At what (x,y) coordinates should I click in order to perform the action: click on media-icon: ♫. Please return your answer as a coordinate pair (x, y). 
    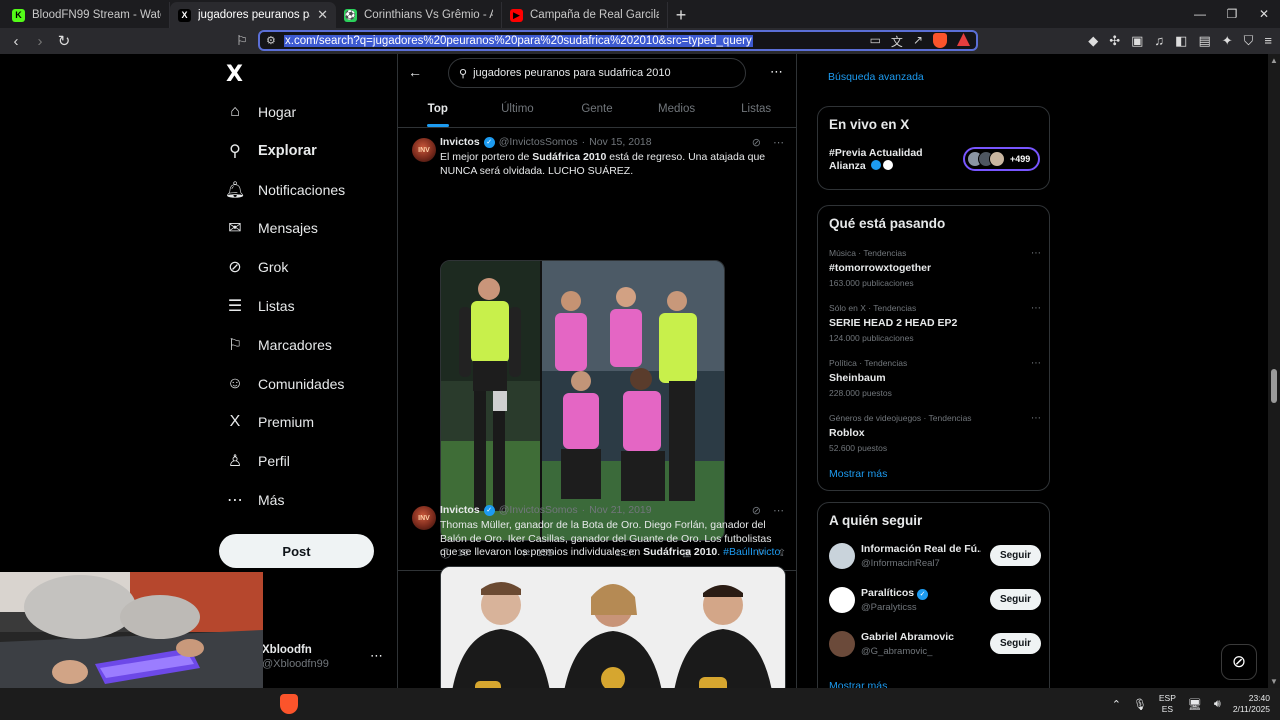
    Looking at the image, I should click on (1159, 41).